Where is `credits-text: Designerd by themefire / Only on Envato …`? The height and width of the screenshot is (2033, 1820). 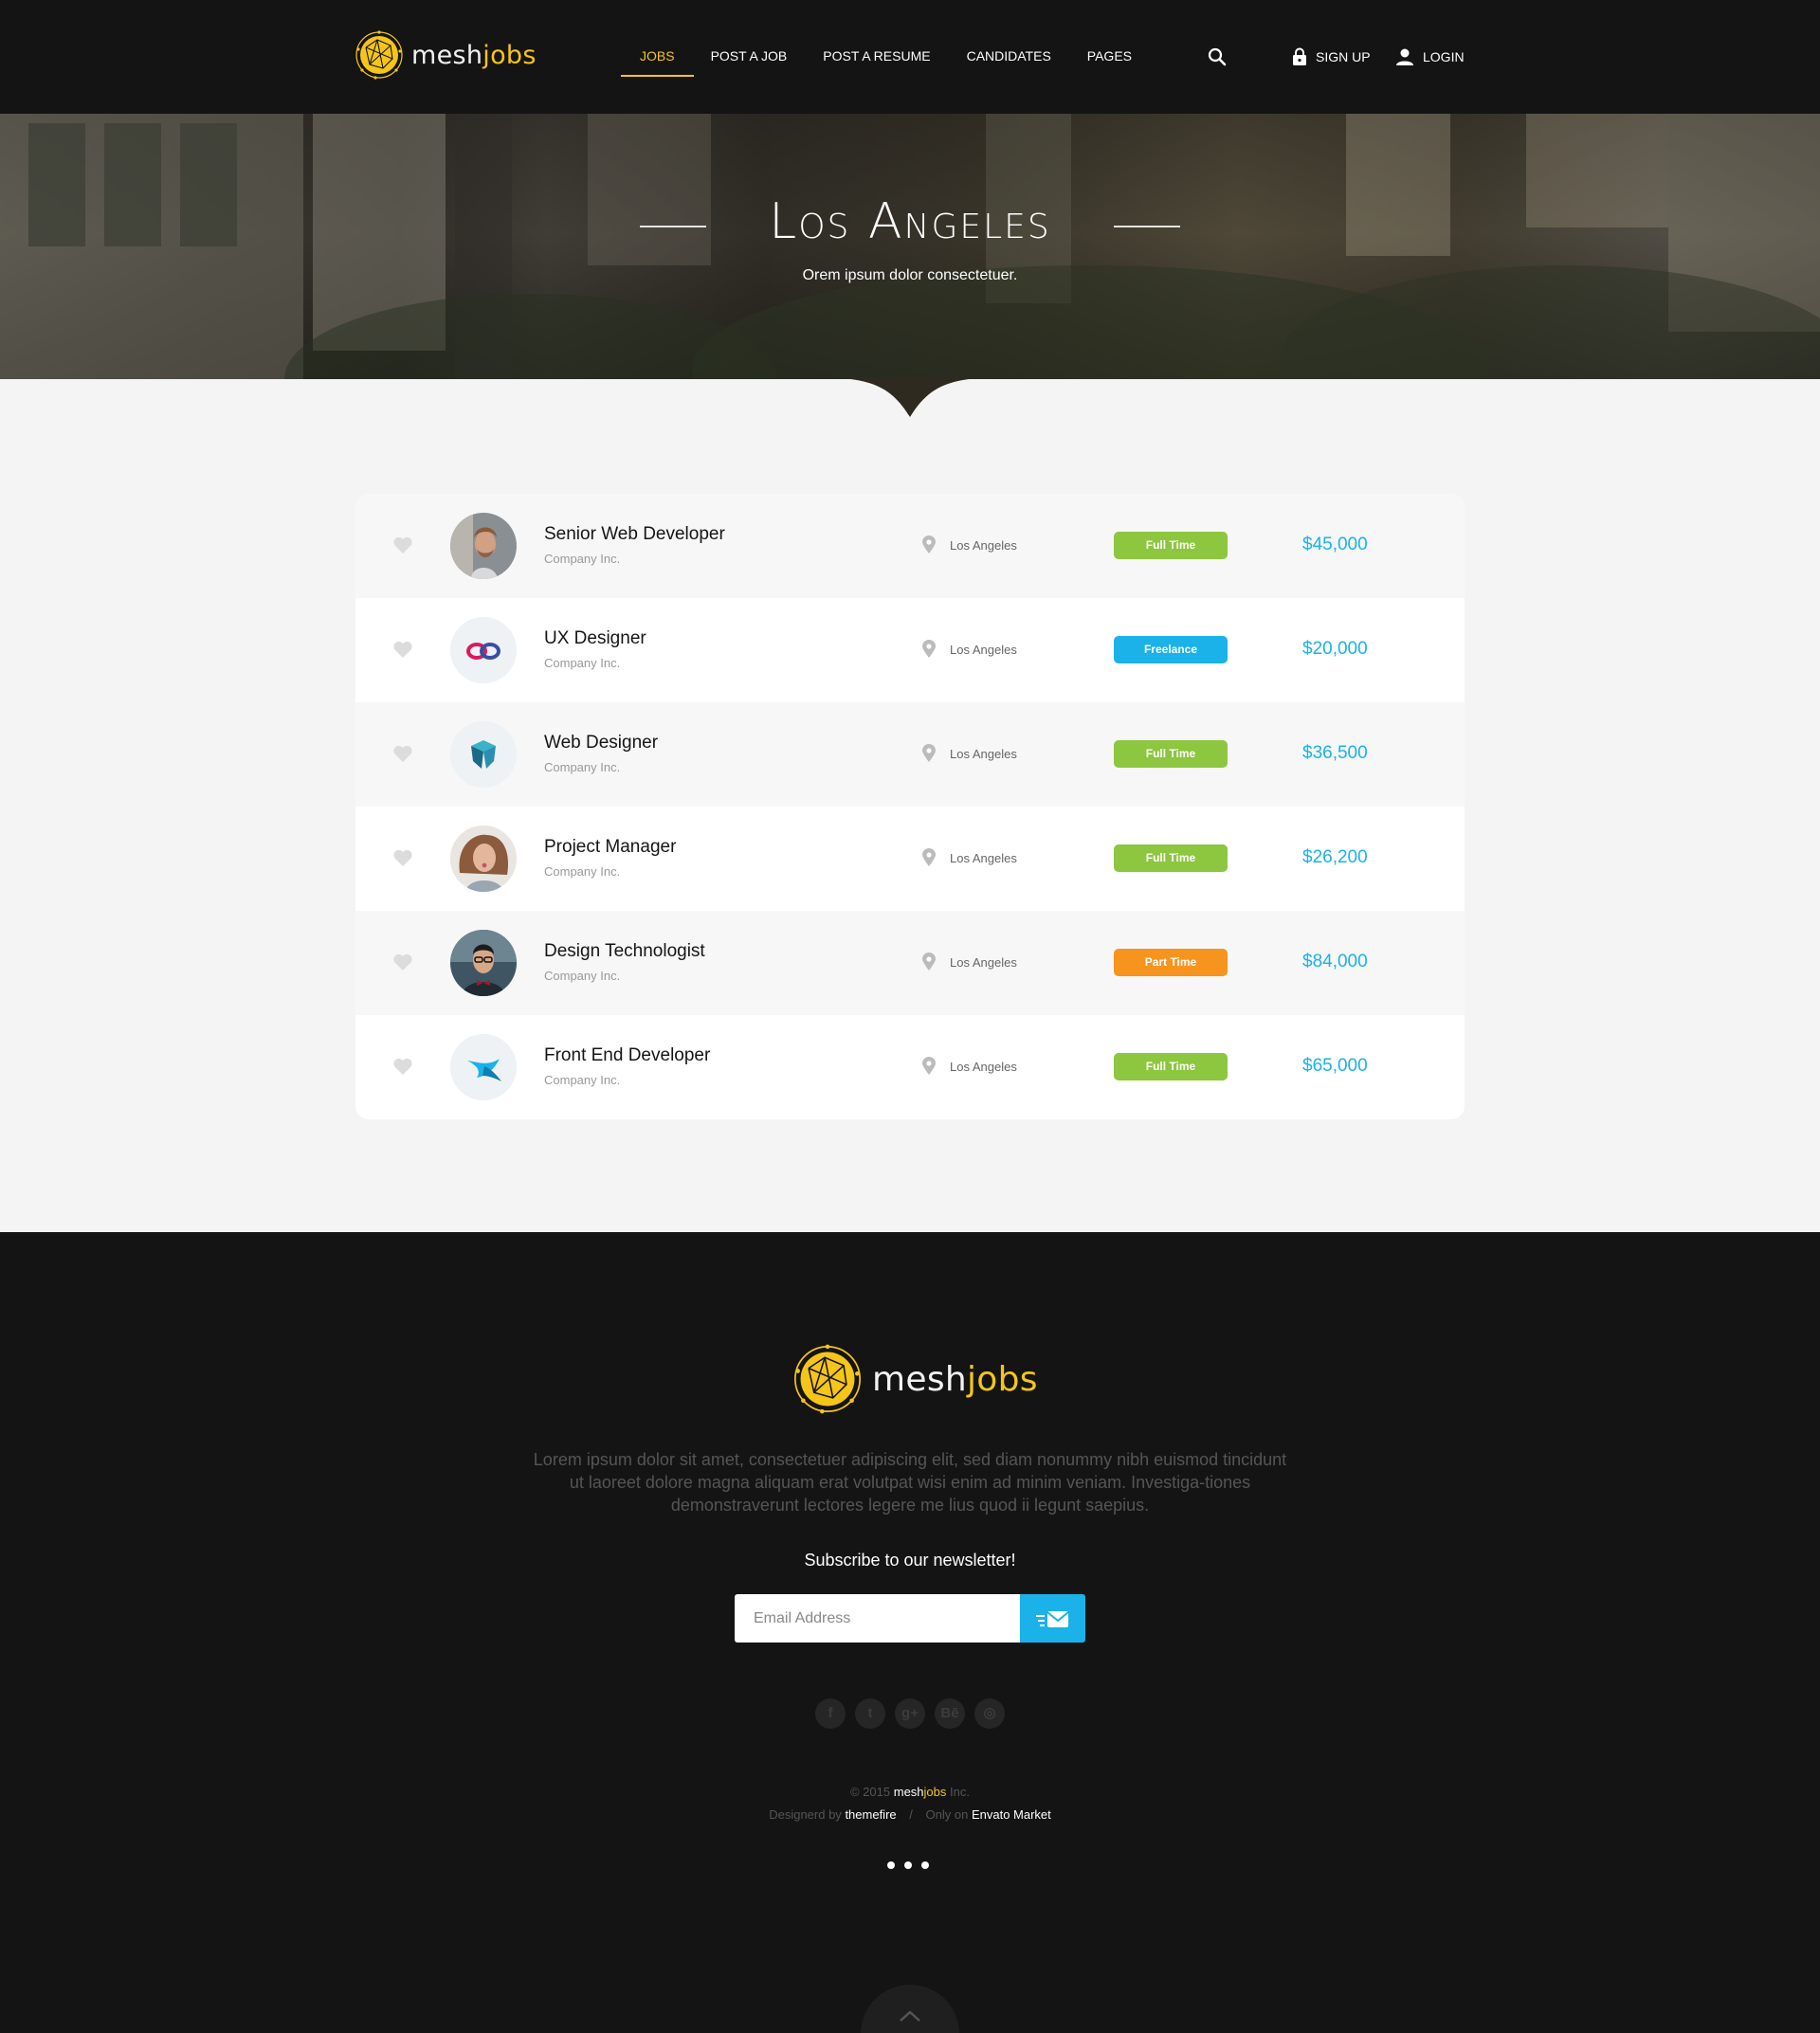
credits-text: Designerd by themefire / Only on Envato … is located at coordinates (910, 1814).